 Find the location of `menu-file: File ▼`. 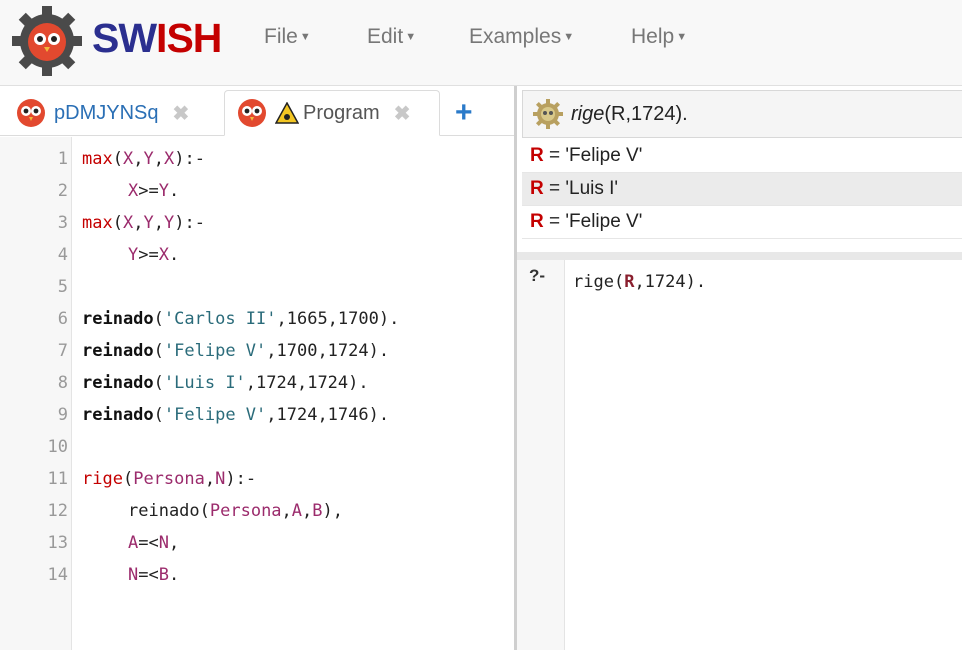

menu-file: File ▼ is located at coordinates (287, 37).